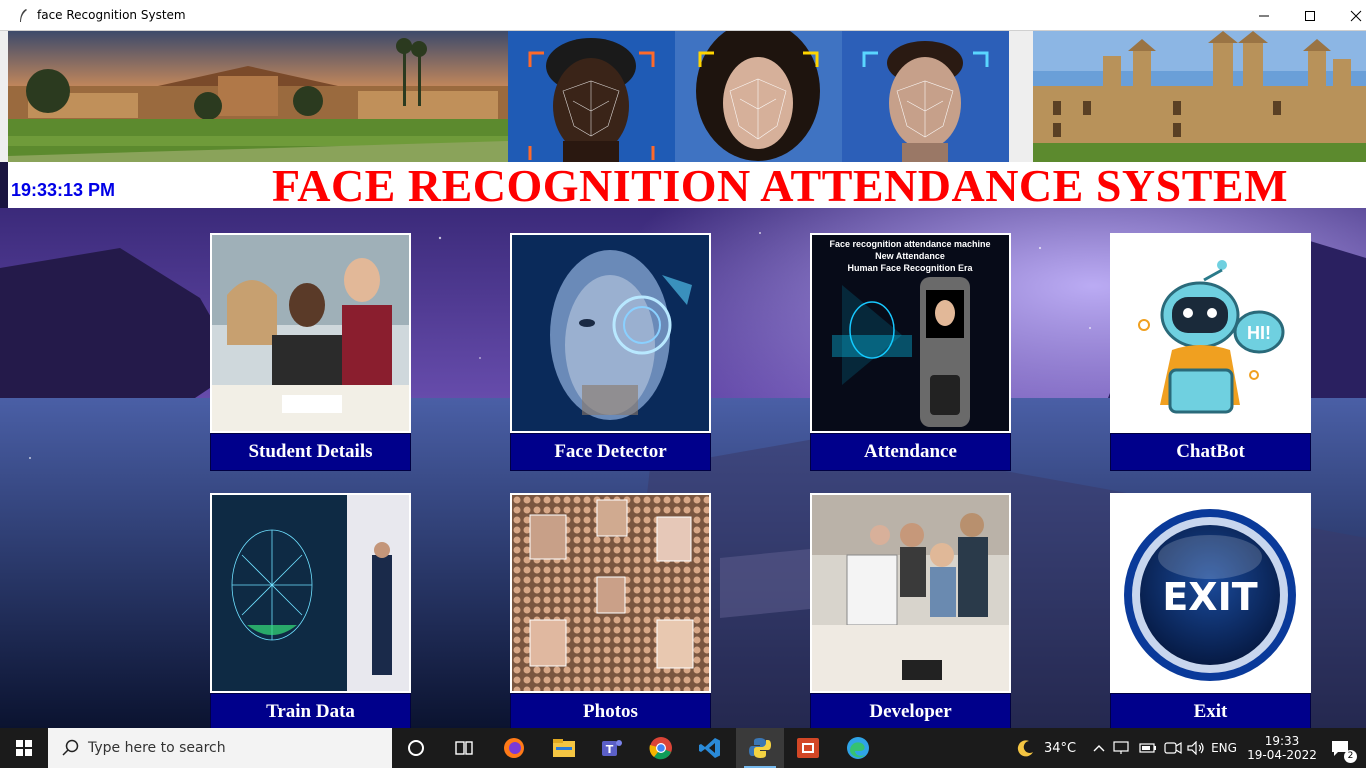  What do you see at coordinates (310, 452) in the screenshot?
I see `student-details-button: Student Details` at bounding box center [310, 452].